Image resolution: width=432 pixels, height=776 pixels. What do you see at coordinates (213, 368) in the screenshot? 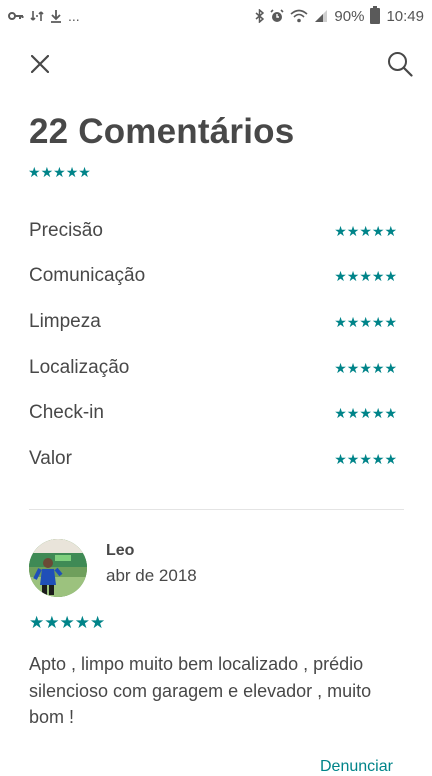
I see `rating-row-localizacao: Localização ★ ★ ★ ★ ★` at bounding box center [213, 368].